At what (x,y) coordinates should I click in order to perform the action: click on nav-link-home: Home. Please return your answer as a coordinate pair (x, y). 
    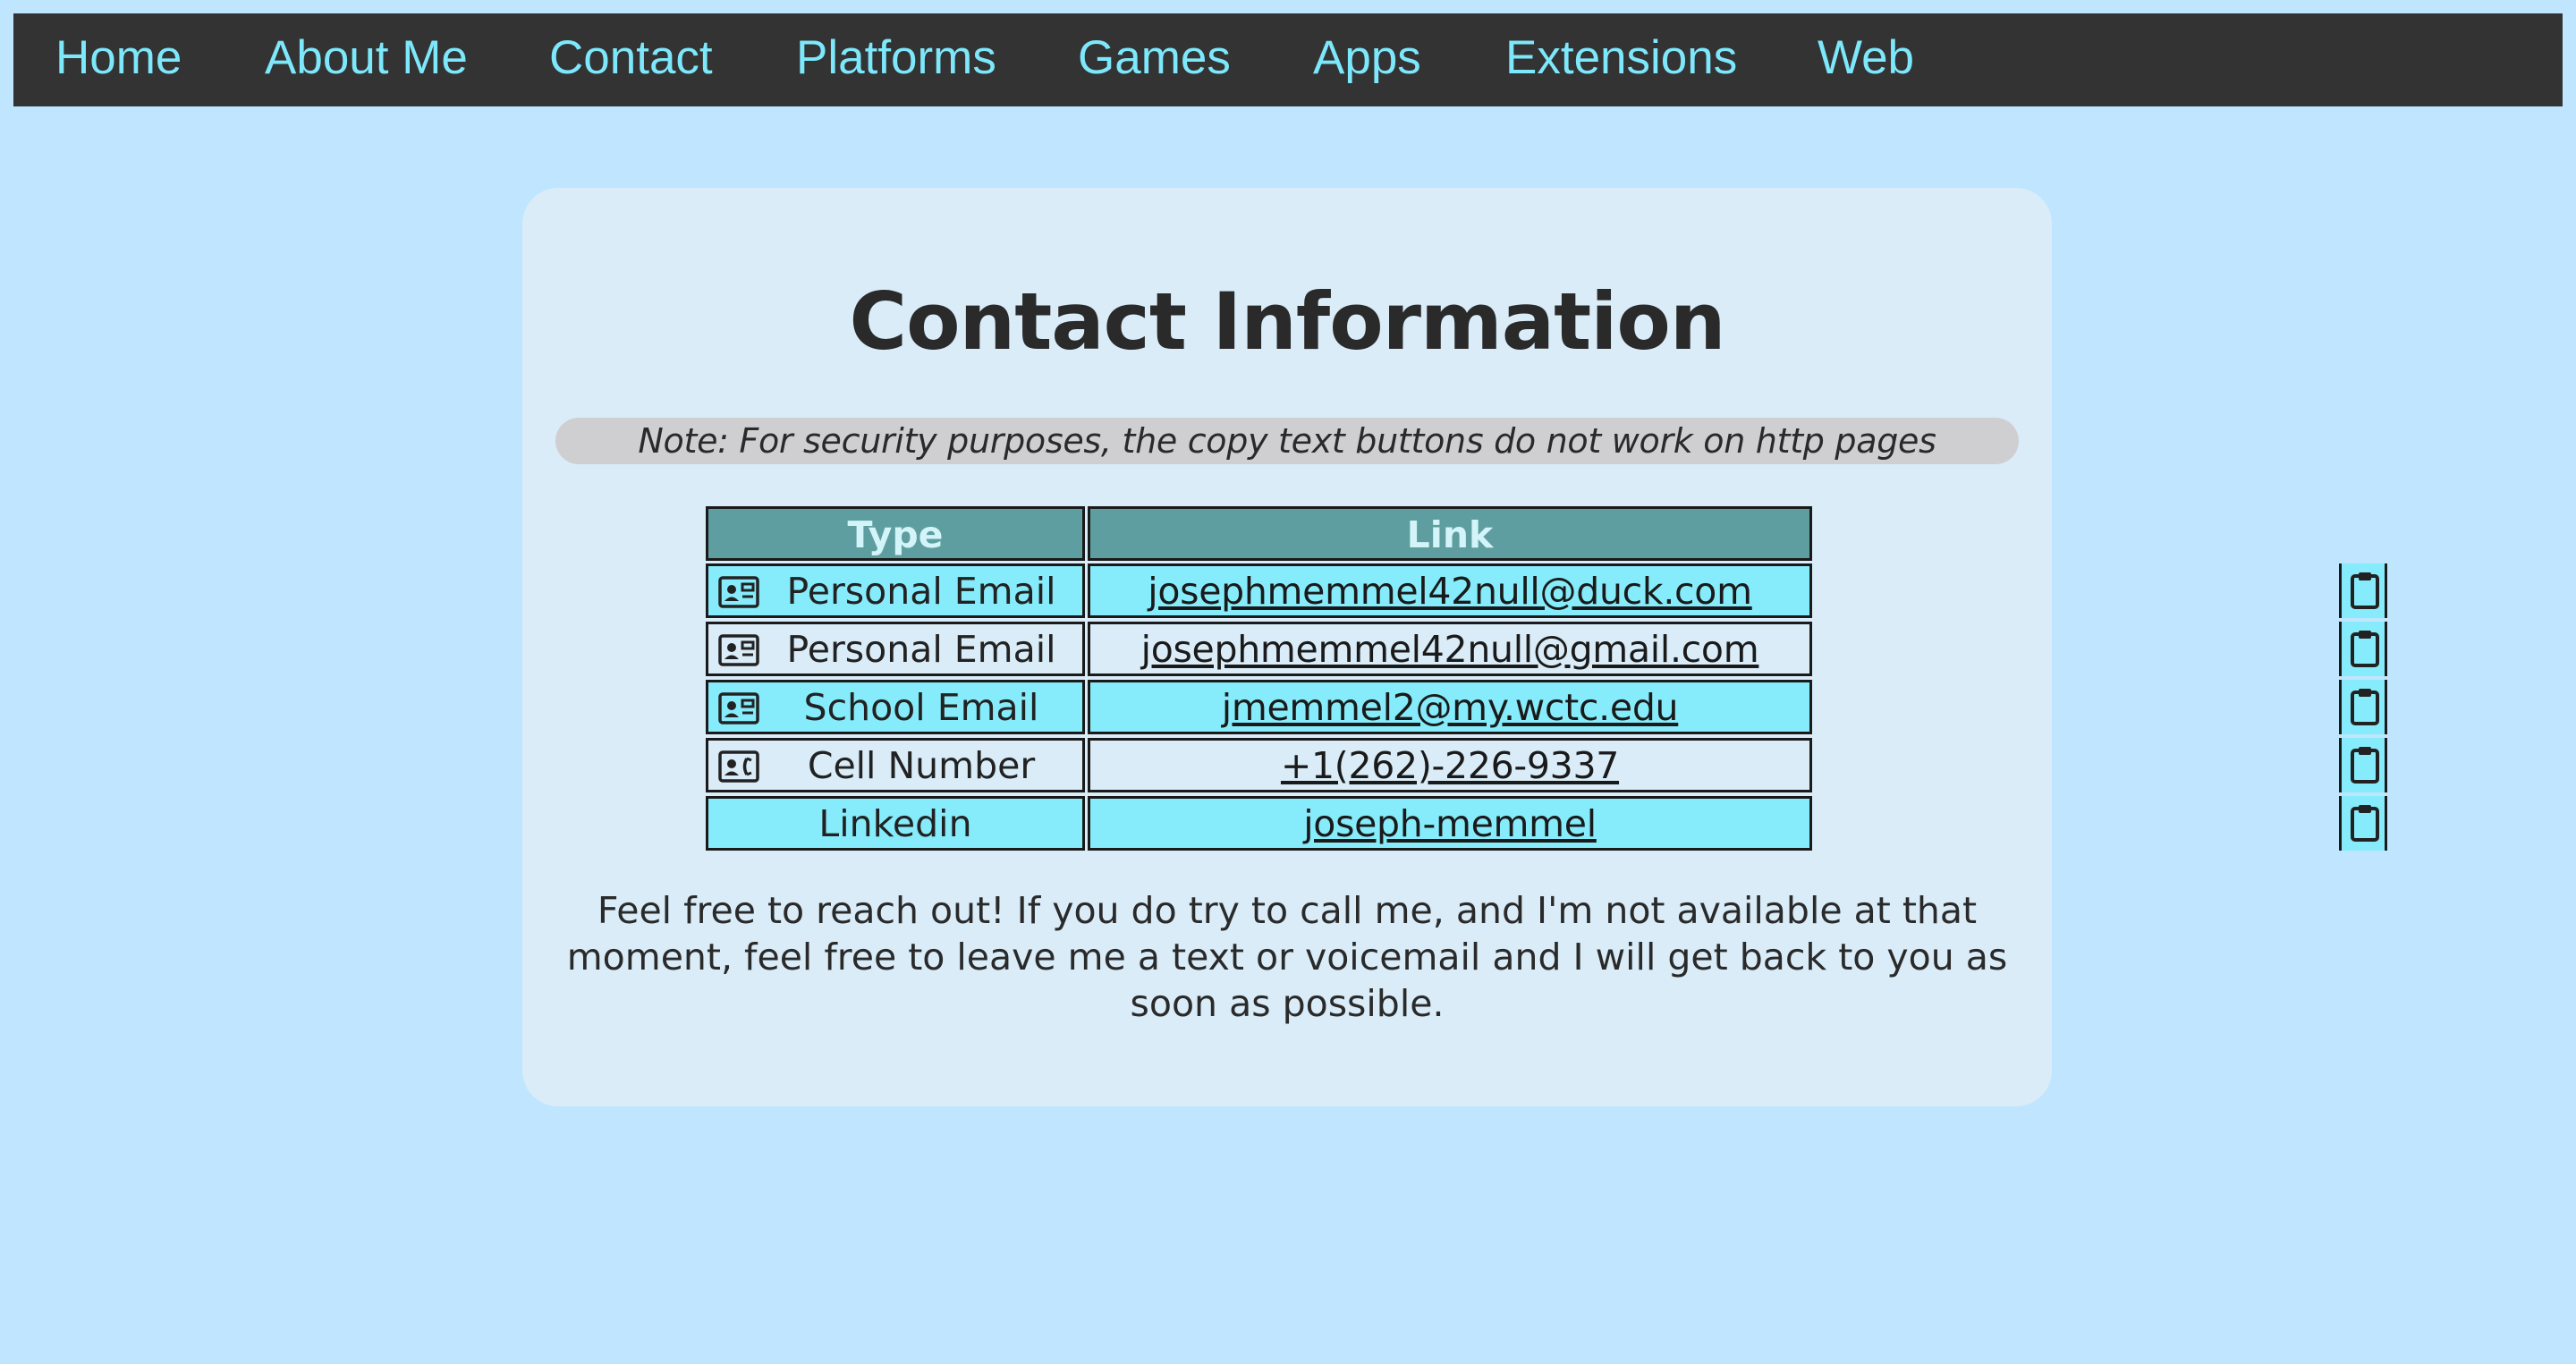
    Looking at the image, I should click on (118, 59).